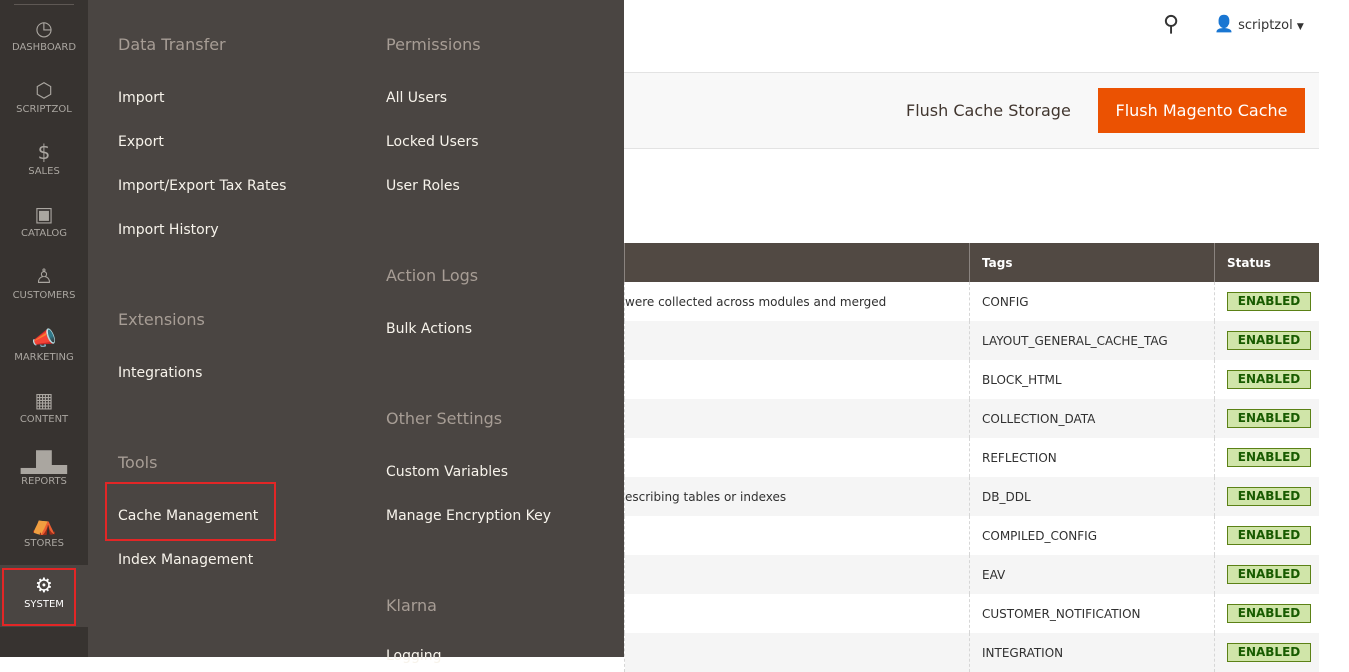  Describe the element at coordinates (1092, 496) in the screenshot. I see `cache-tags: DB_DDL` at that location.